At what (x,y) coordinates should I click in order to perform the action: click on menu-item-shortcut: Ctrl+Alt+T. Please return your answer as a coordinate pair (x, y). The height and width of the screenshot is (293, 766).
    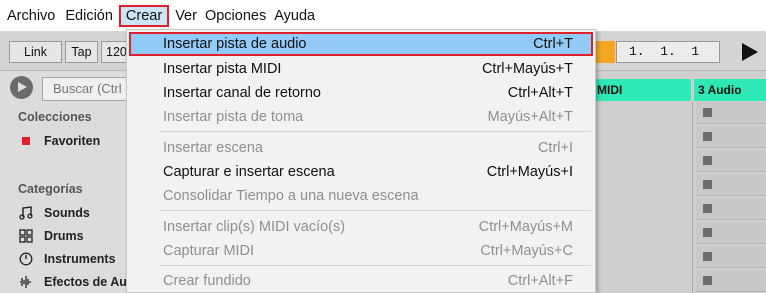
    Looking at the image, I should click on (540, 93).